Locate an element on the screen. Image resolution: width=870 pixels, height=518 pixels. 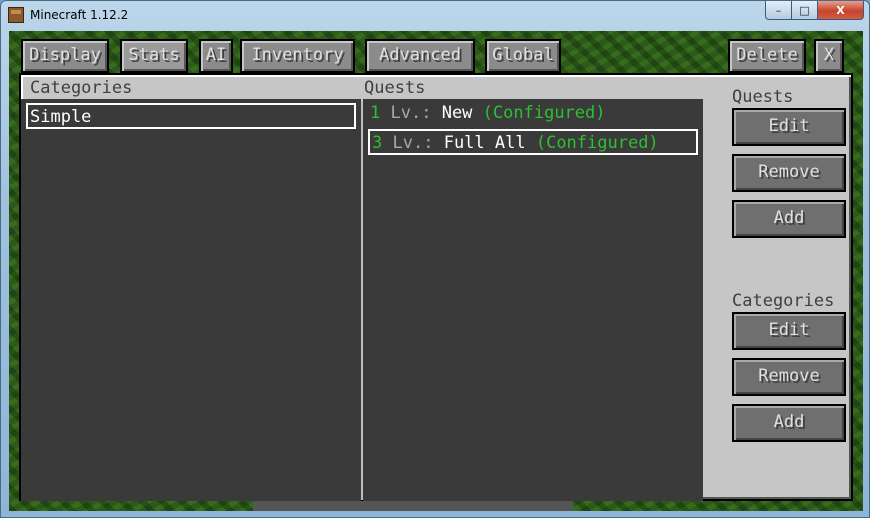
tab-global: Global is located at coordinates (523, 56).